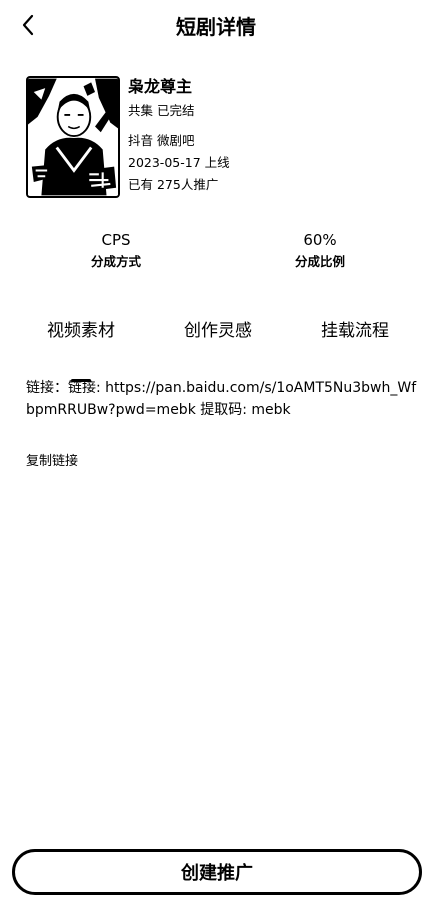 This screenshot has height=907, width=432. I want to click on drama-poster-icon, so click(73, 137).